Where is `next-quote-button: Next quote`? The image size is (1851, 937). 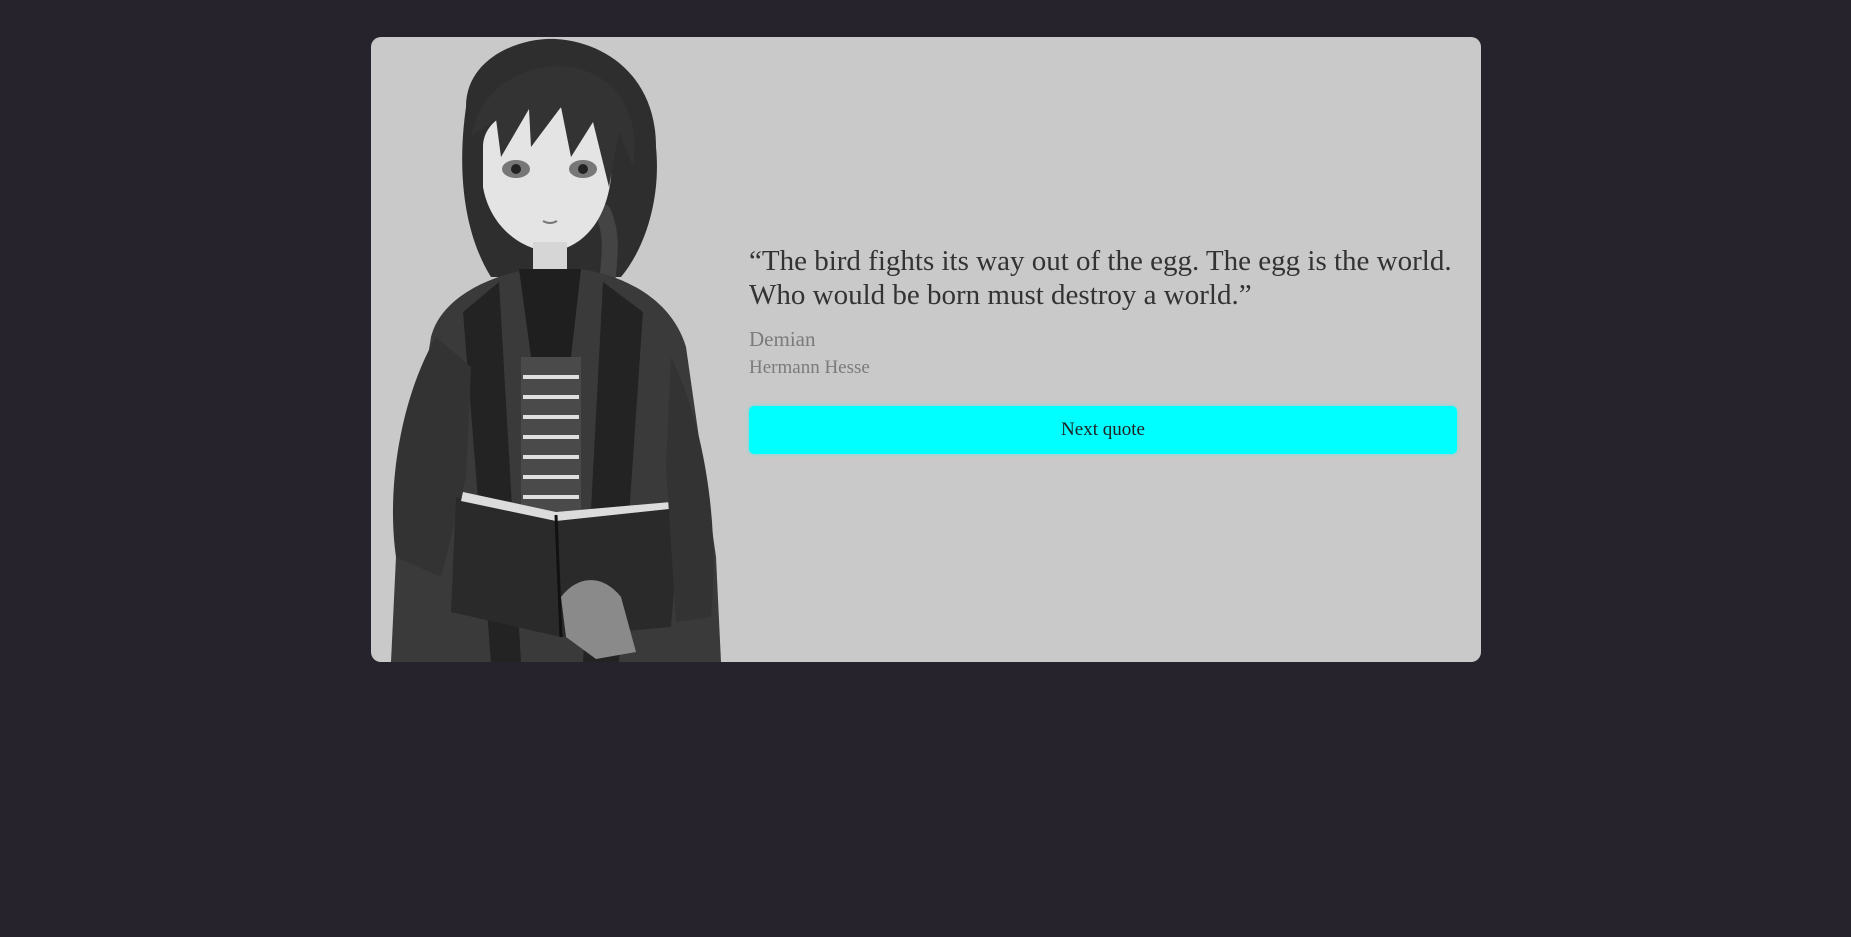 next-quote-button: Next quote is located at coordinates (1103, 430).